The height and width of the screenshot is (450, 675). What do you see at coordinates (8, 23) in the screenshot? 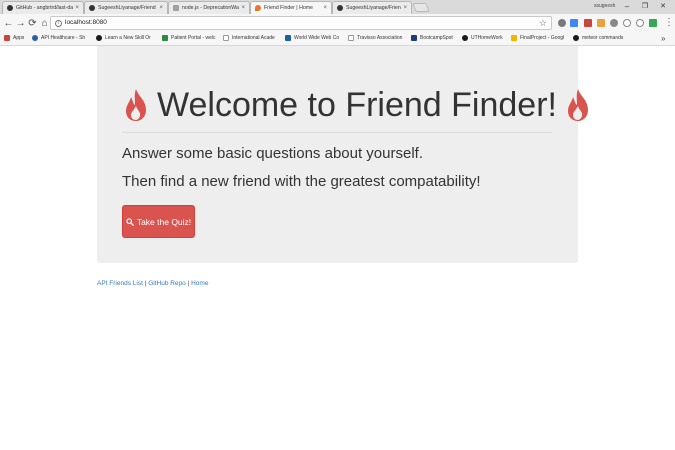
I see `back-icon: ←` at bounding box center [8, 23].